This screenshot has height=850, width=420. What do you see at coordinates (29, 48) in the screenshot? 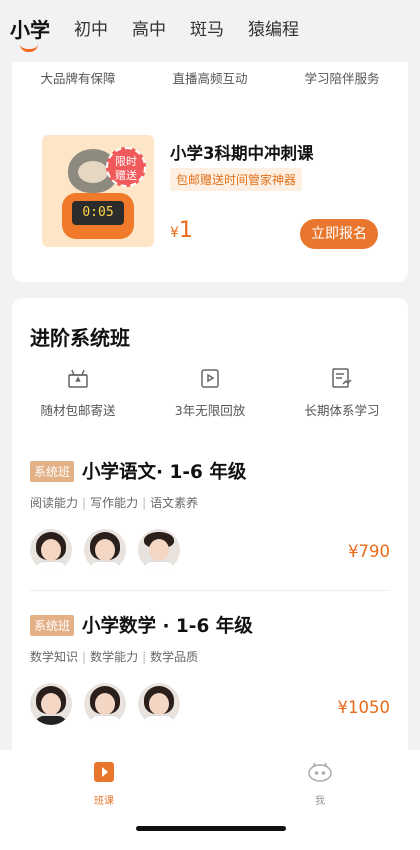
I see `active-tab-indicator` at bounding box center [29, 48].